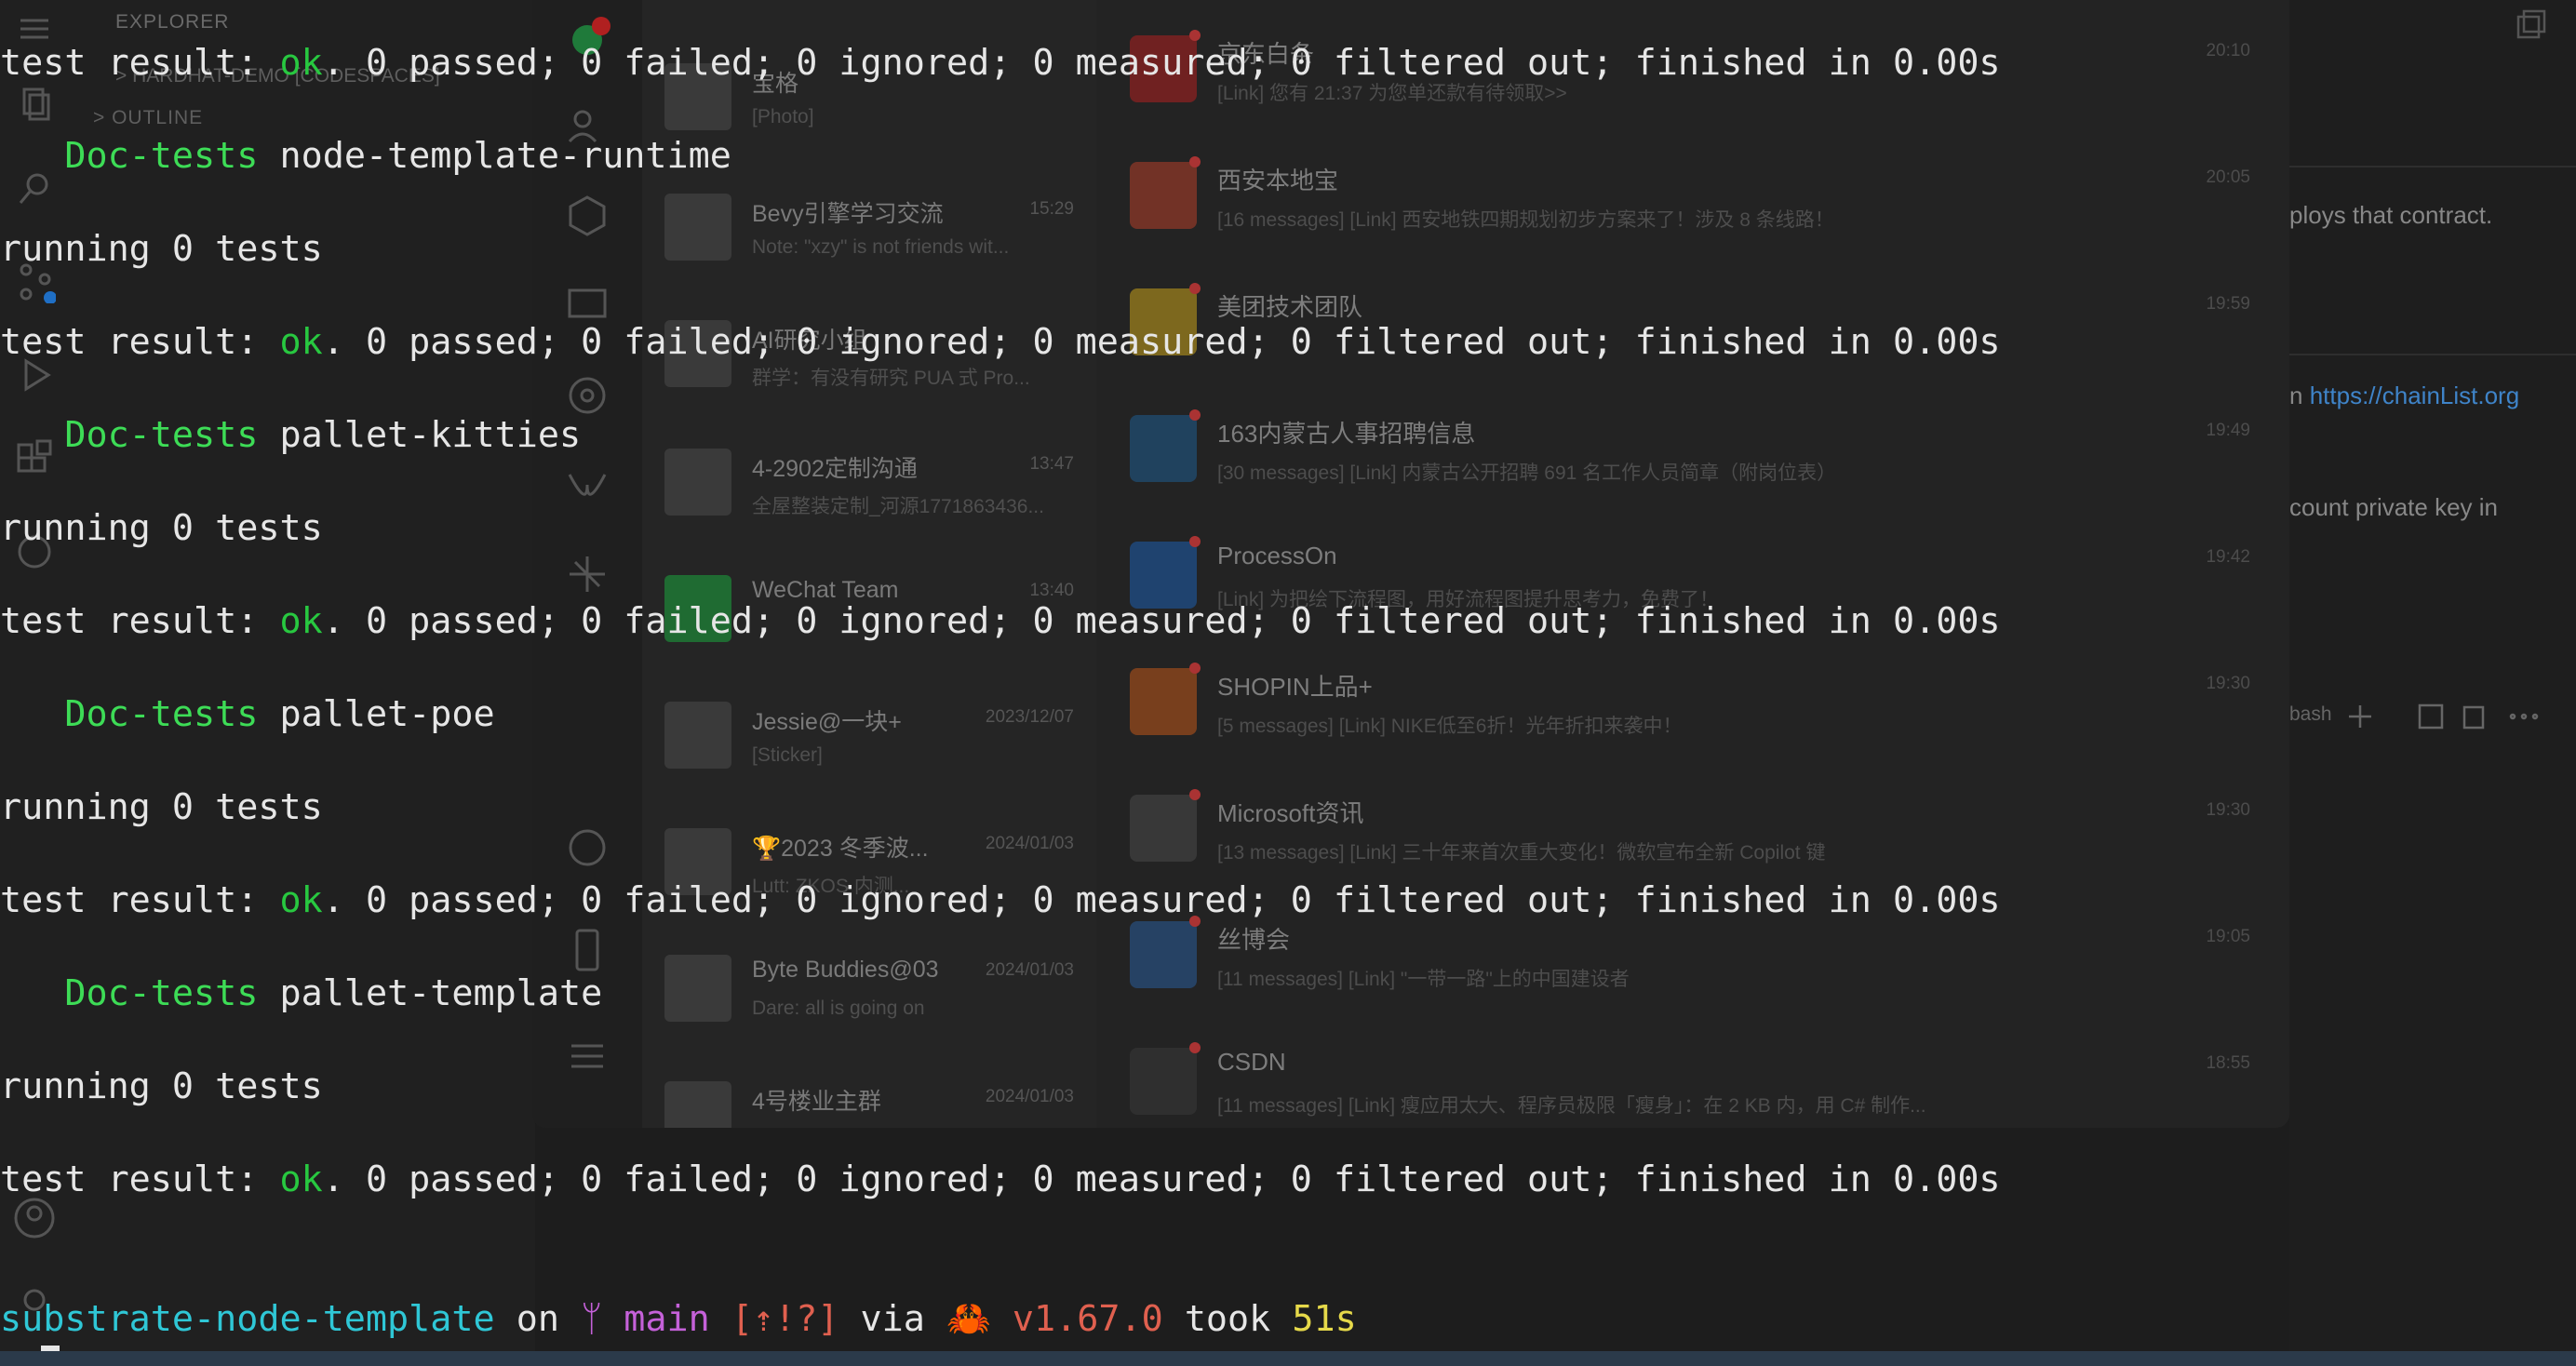  What do you see at coordinates (1324, 1319) in the screenshot?
I see `command-duration: 51s` at bounding box center [1324, 1319].